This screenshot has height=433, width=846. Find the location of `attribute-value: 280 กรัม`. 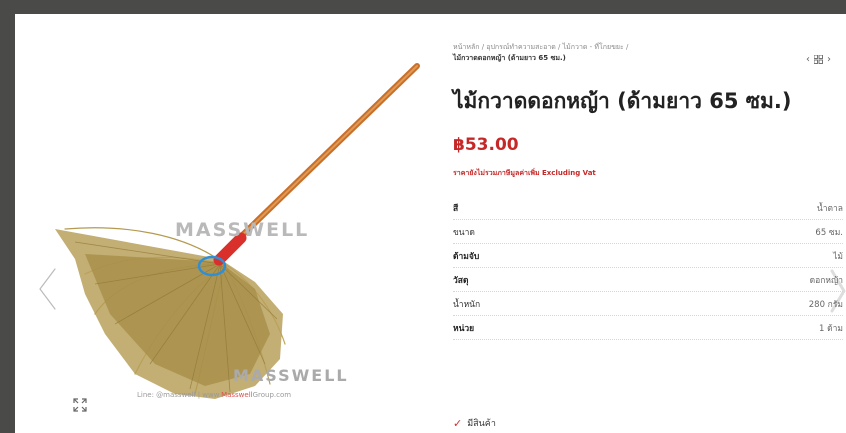

attribute-value: 280 กรัม is located at coordinates (825, 304).